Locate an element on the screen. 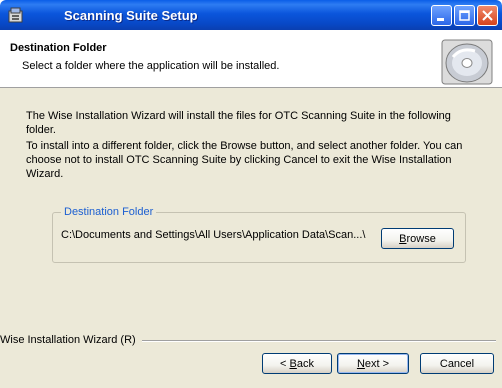 This screenshot has height=388, width=502. browse-button: Browse is located at coordinates (417, 238).